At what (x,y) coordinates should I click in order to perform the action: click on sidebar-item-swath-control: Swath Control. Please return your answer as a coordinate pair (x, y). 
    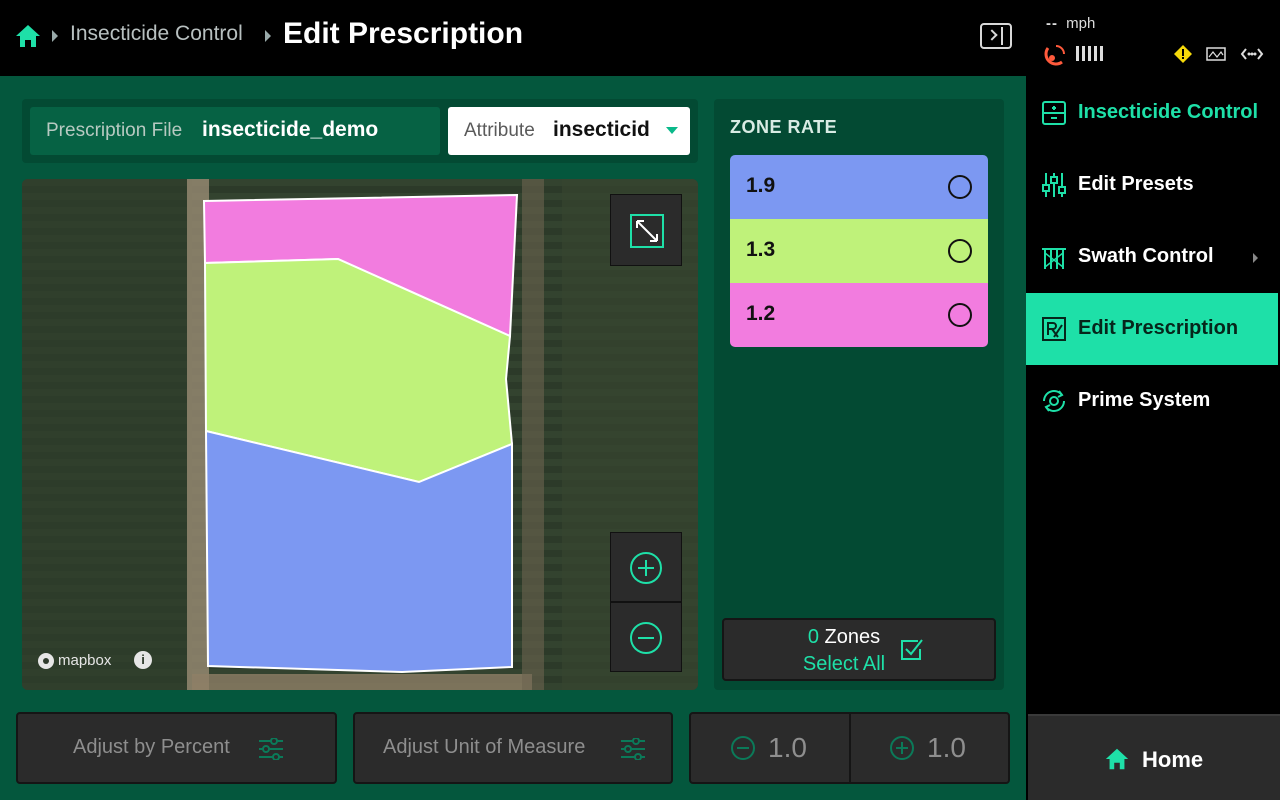
    Looking at the image, I should click on (1152, 257).